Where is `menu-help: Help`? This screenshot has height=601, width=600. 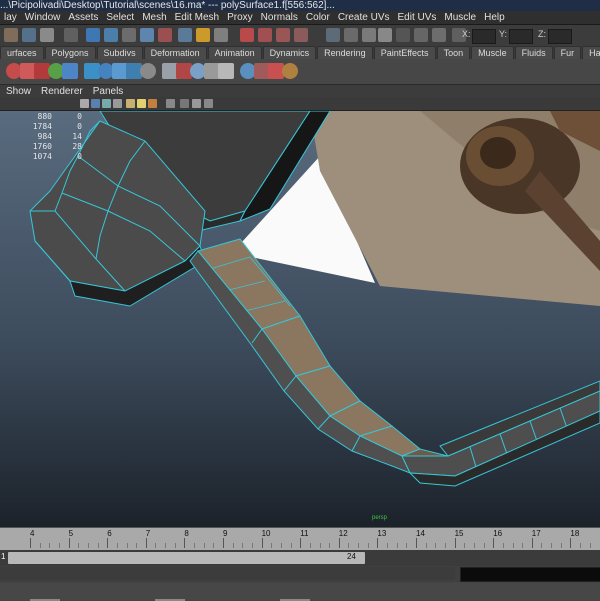
menu-help: Help is located at coordinates (494, 17).